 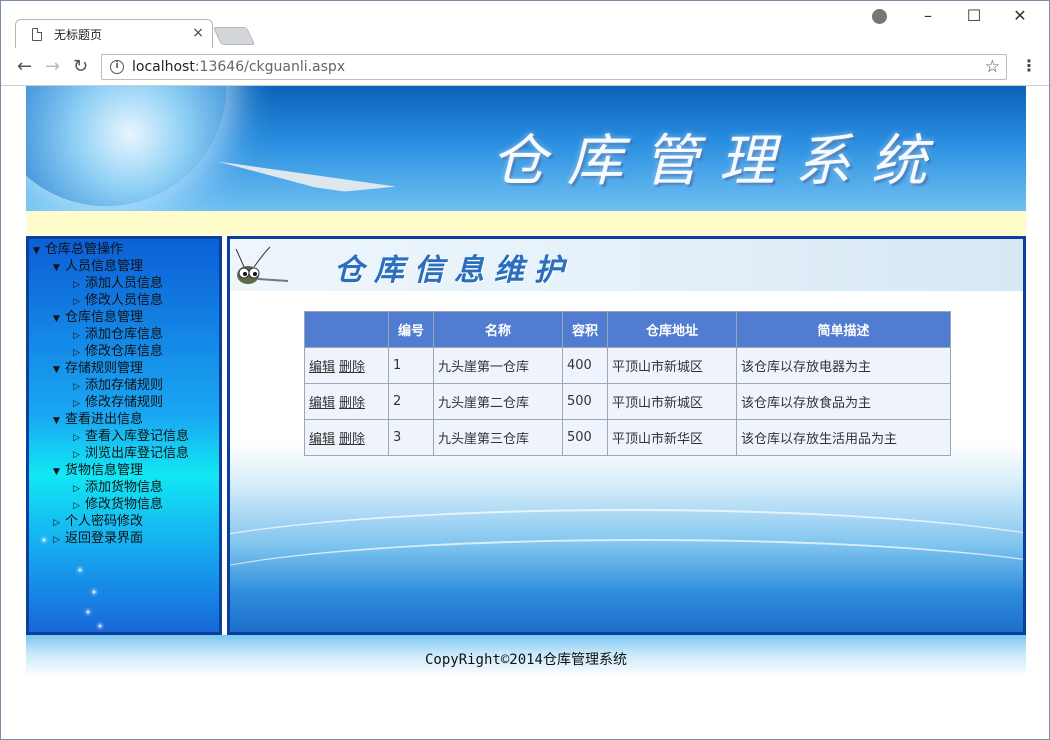 What do you see at coordinates (262, 265) in the screenshot?
I see `ant-mascot-icon` at bounding box center [262, 265].